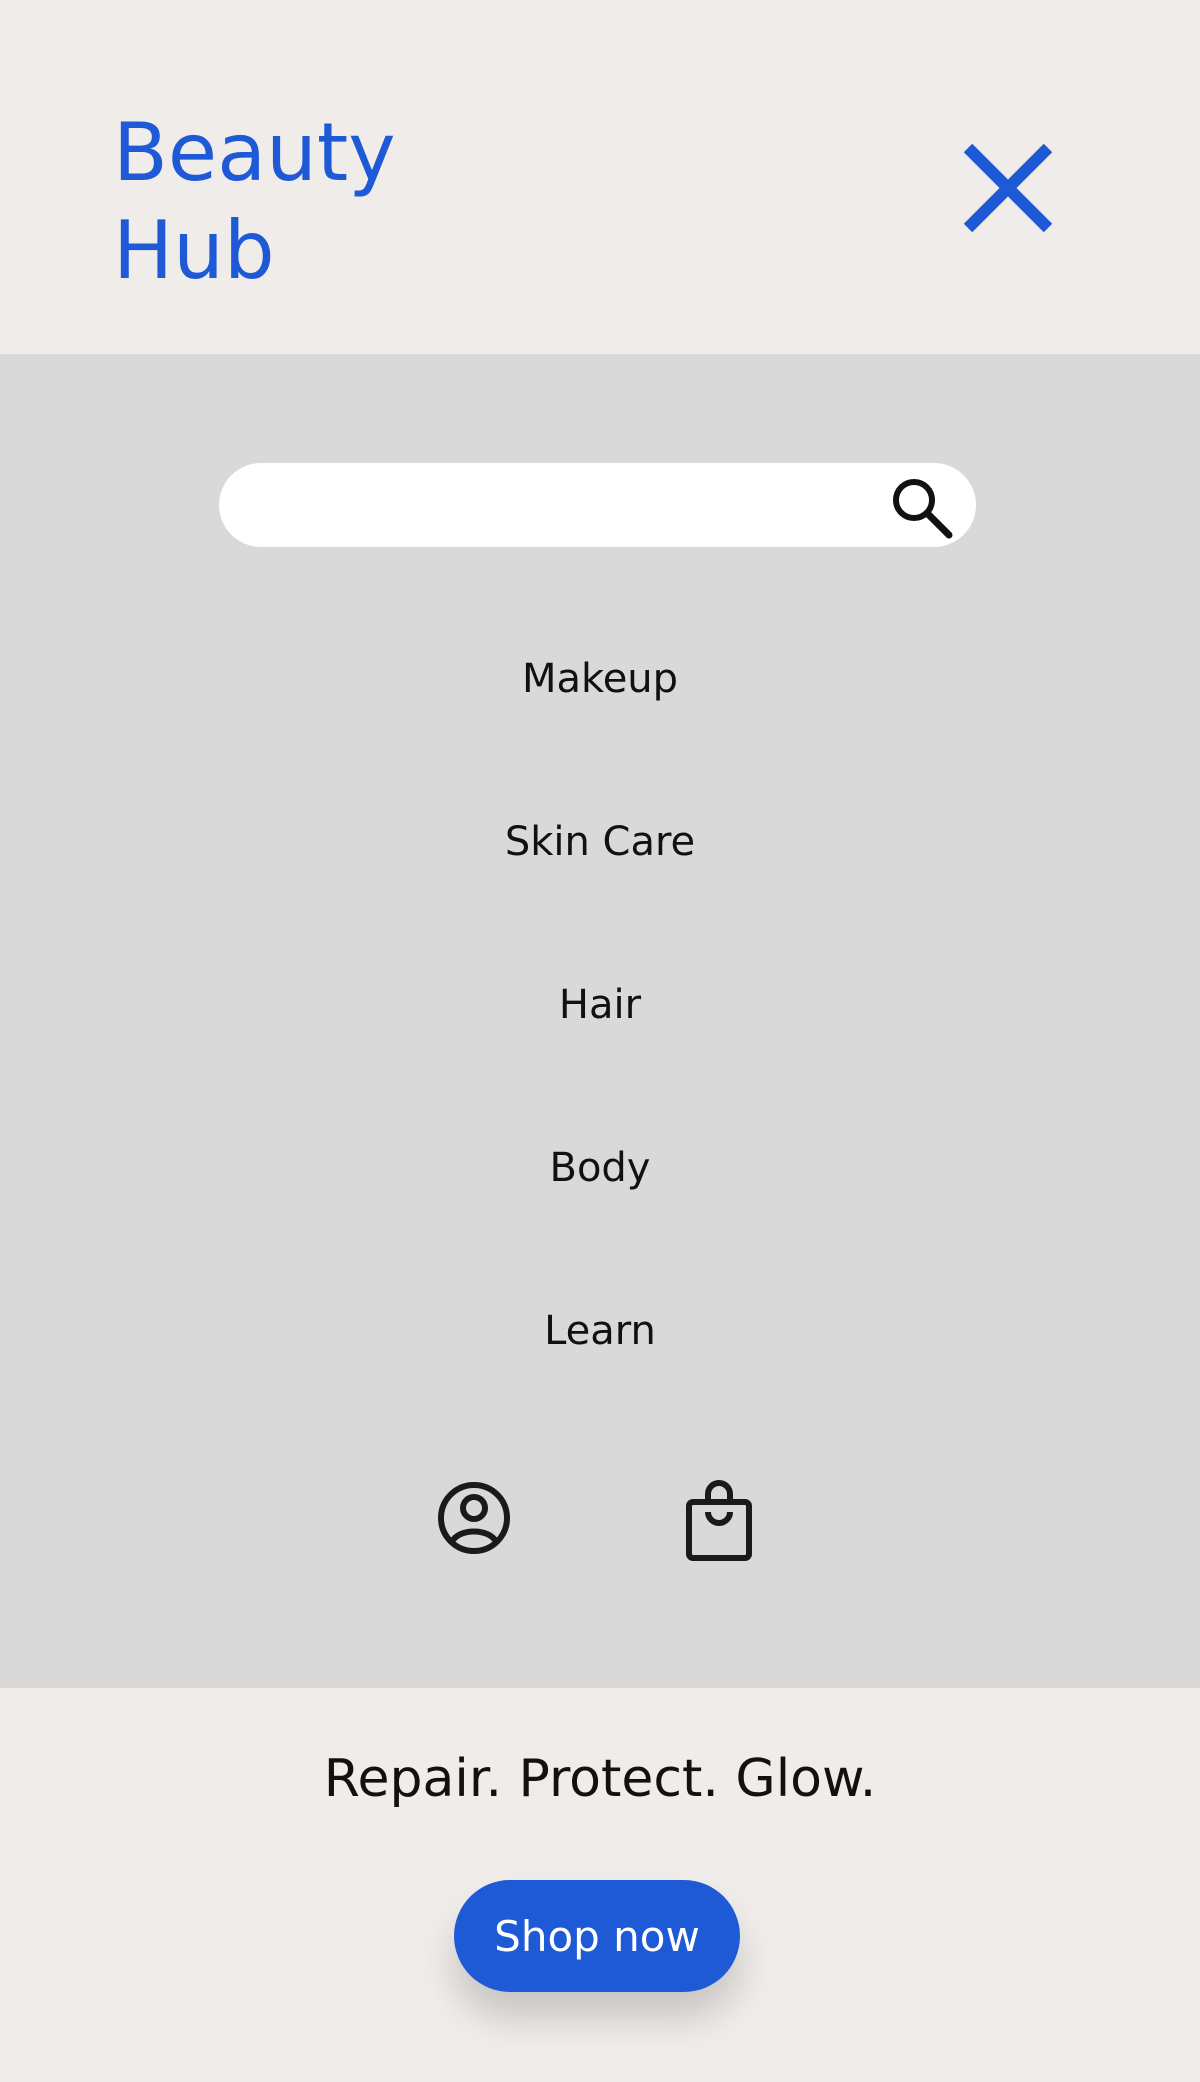 This screenshot has height=2082, width=1200. Describe the element at coordinates (194, 250) in the screenshot. I see `brand-name-line-2: Hub` at that location.